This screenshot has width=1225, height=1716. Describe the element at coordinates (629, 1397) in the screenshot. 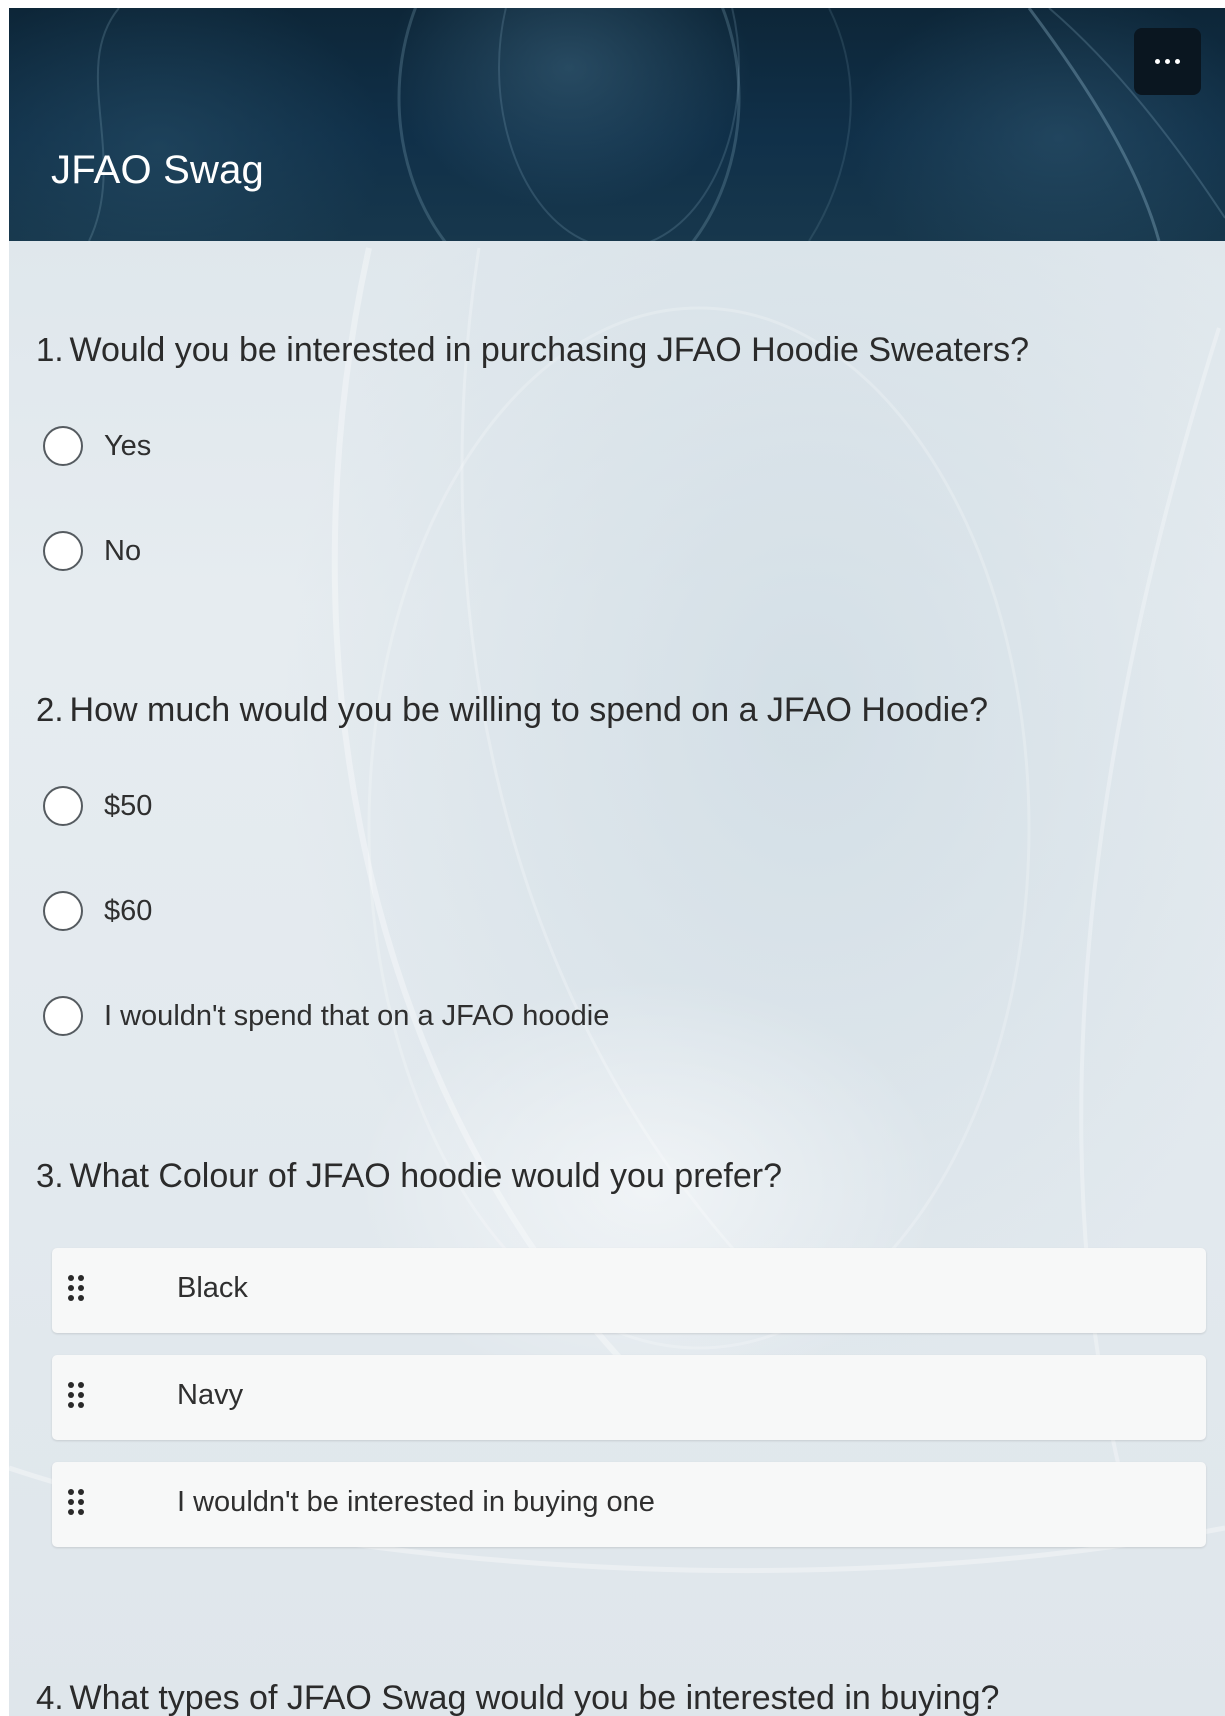

I see `ranking-item: Navy` at that location.